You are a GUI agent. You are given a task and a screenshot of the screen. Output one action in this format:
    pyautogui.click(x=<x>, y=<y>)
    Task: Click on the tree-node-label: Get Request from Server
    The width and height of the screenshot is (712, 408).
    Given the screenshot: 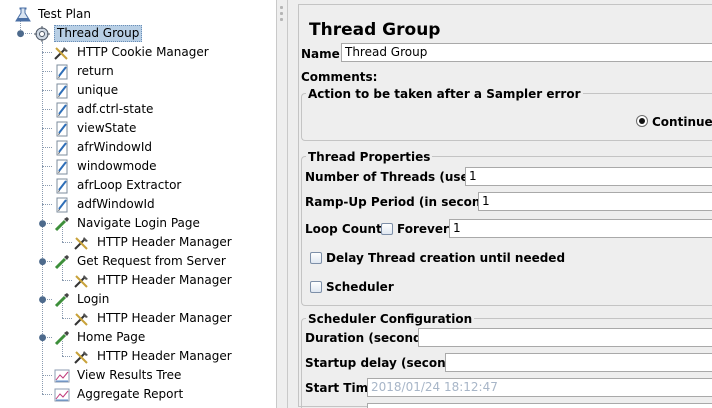 What is the action you would take?
    pyautogui.click(x=151, y=261)
    